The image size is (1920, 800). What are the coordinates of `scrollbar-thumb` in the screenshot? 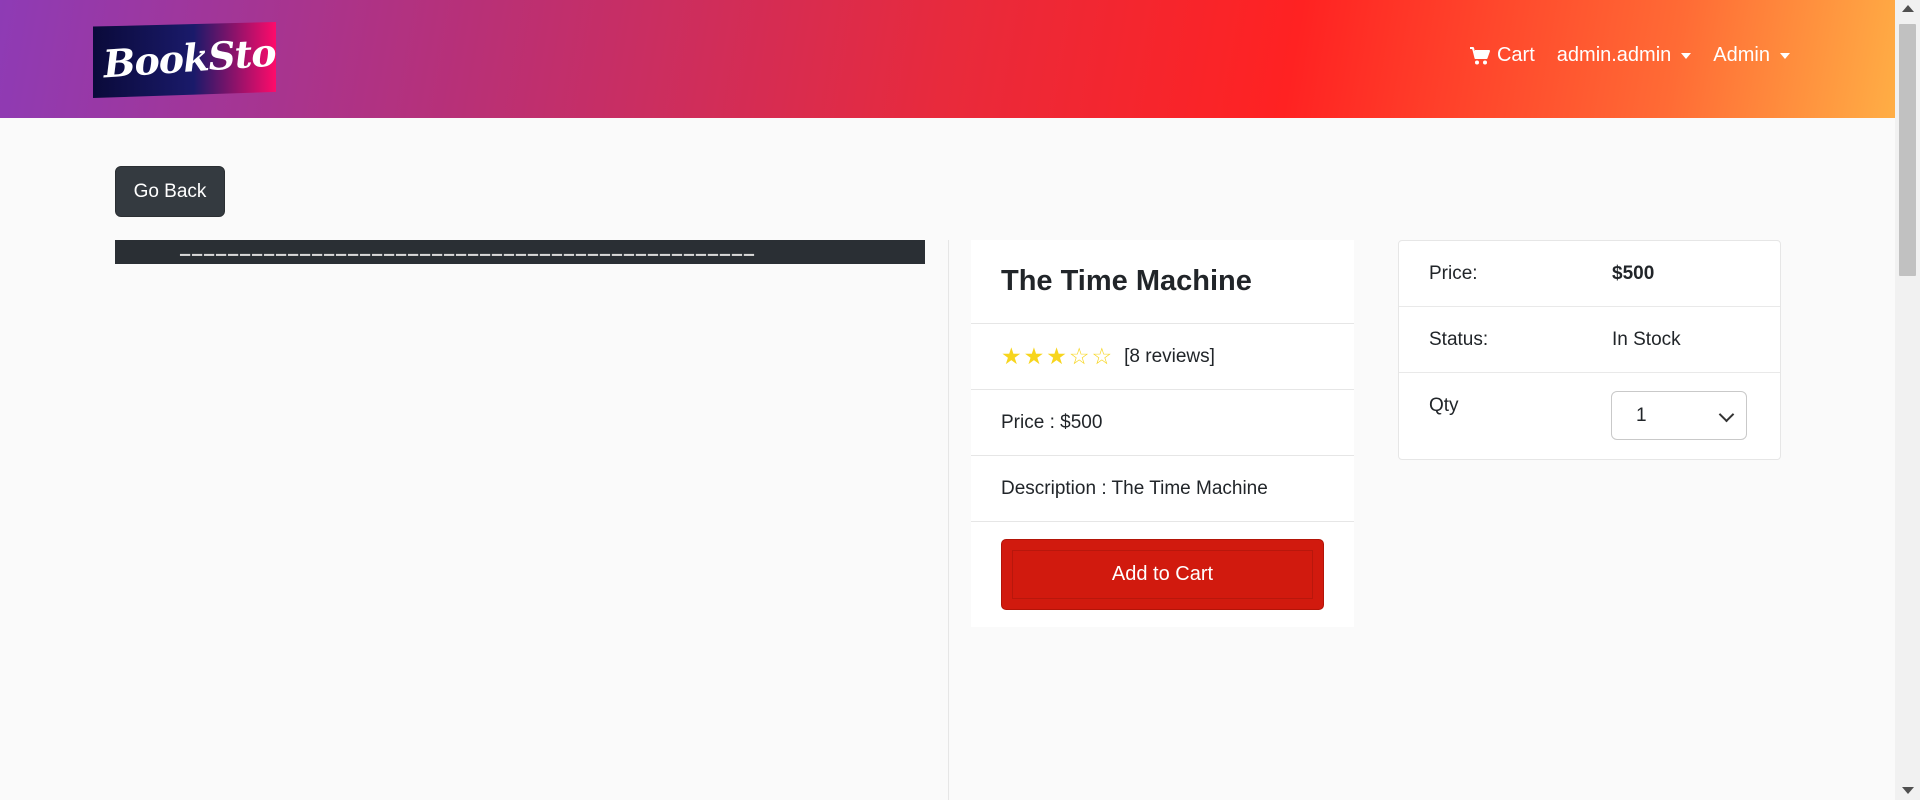 It's located at (1907, 150).